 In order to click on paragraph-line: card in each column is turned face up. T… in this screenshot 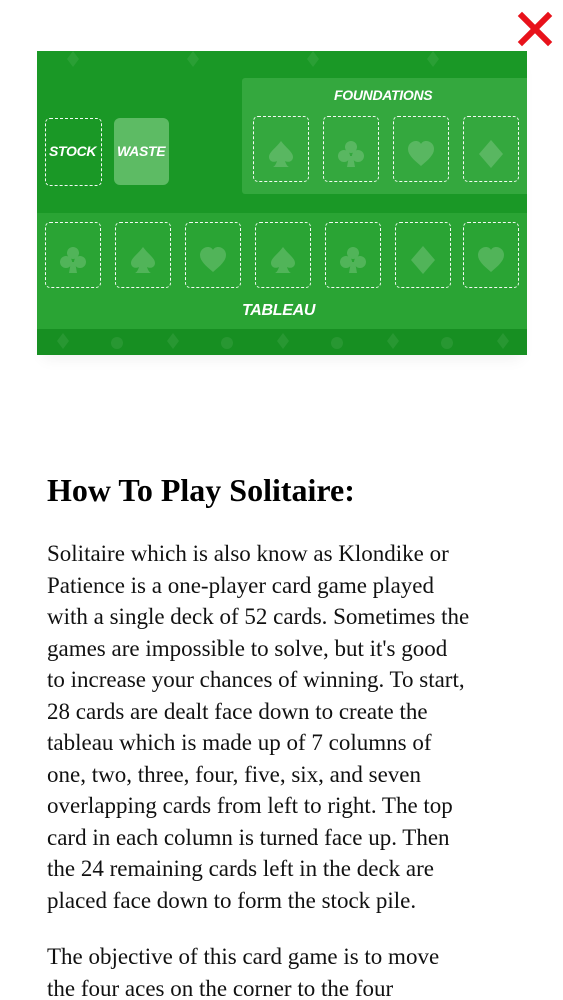, I will do `click(248, 837)`.